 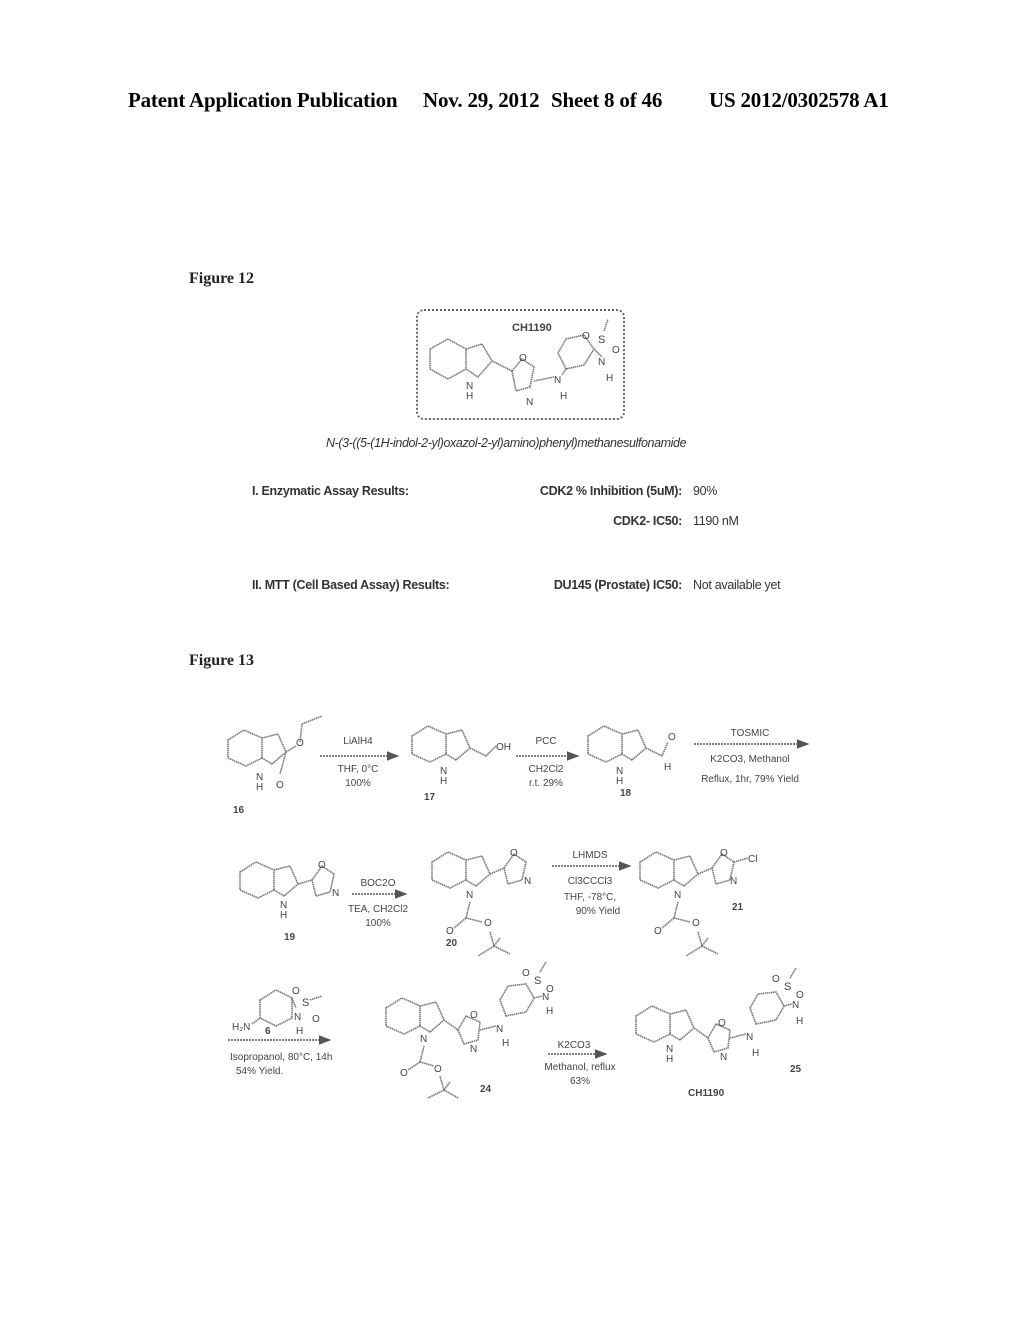 I want to click on condition-3a: K2CO3, Methanol, so click(x=750, y=759).